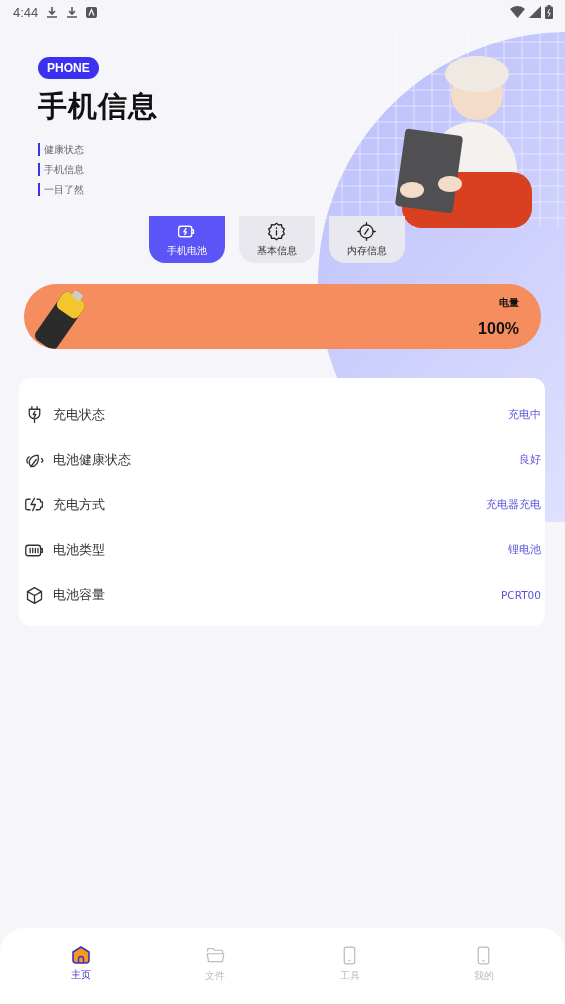 This screenshot has height=1004, width=565. I want to click on info-value: 锂电池, so click(524, 550).